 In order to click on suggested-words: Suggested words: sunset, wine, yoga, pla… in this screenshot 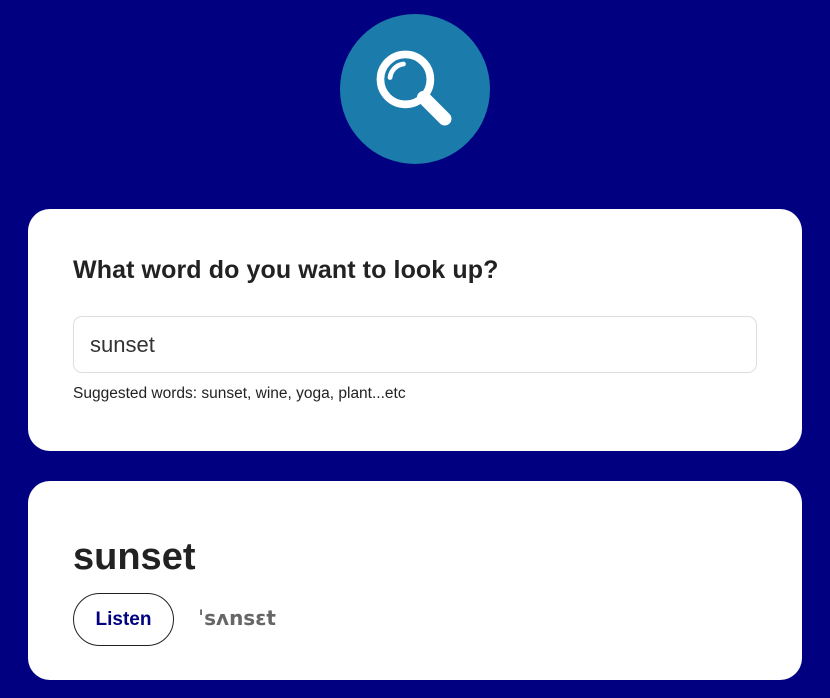, I will do `click(239, 393)`.